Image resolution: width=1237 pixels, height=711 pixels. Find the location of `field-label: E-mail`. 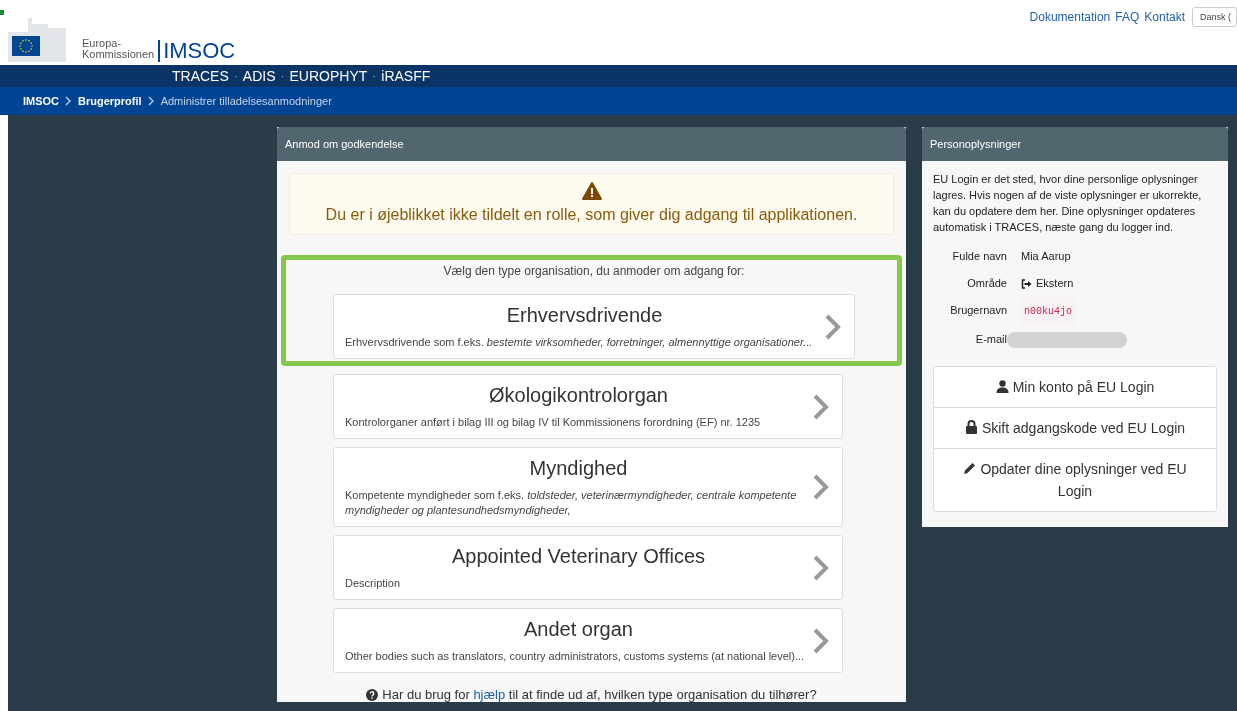

field-label: E-mail is located at coordinates (990, 339).